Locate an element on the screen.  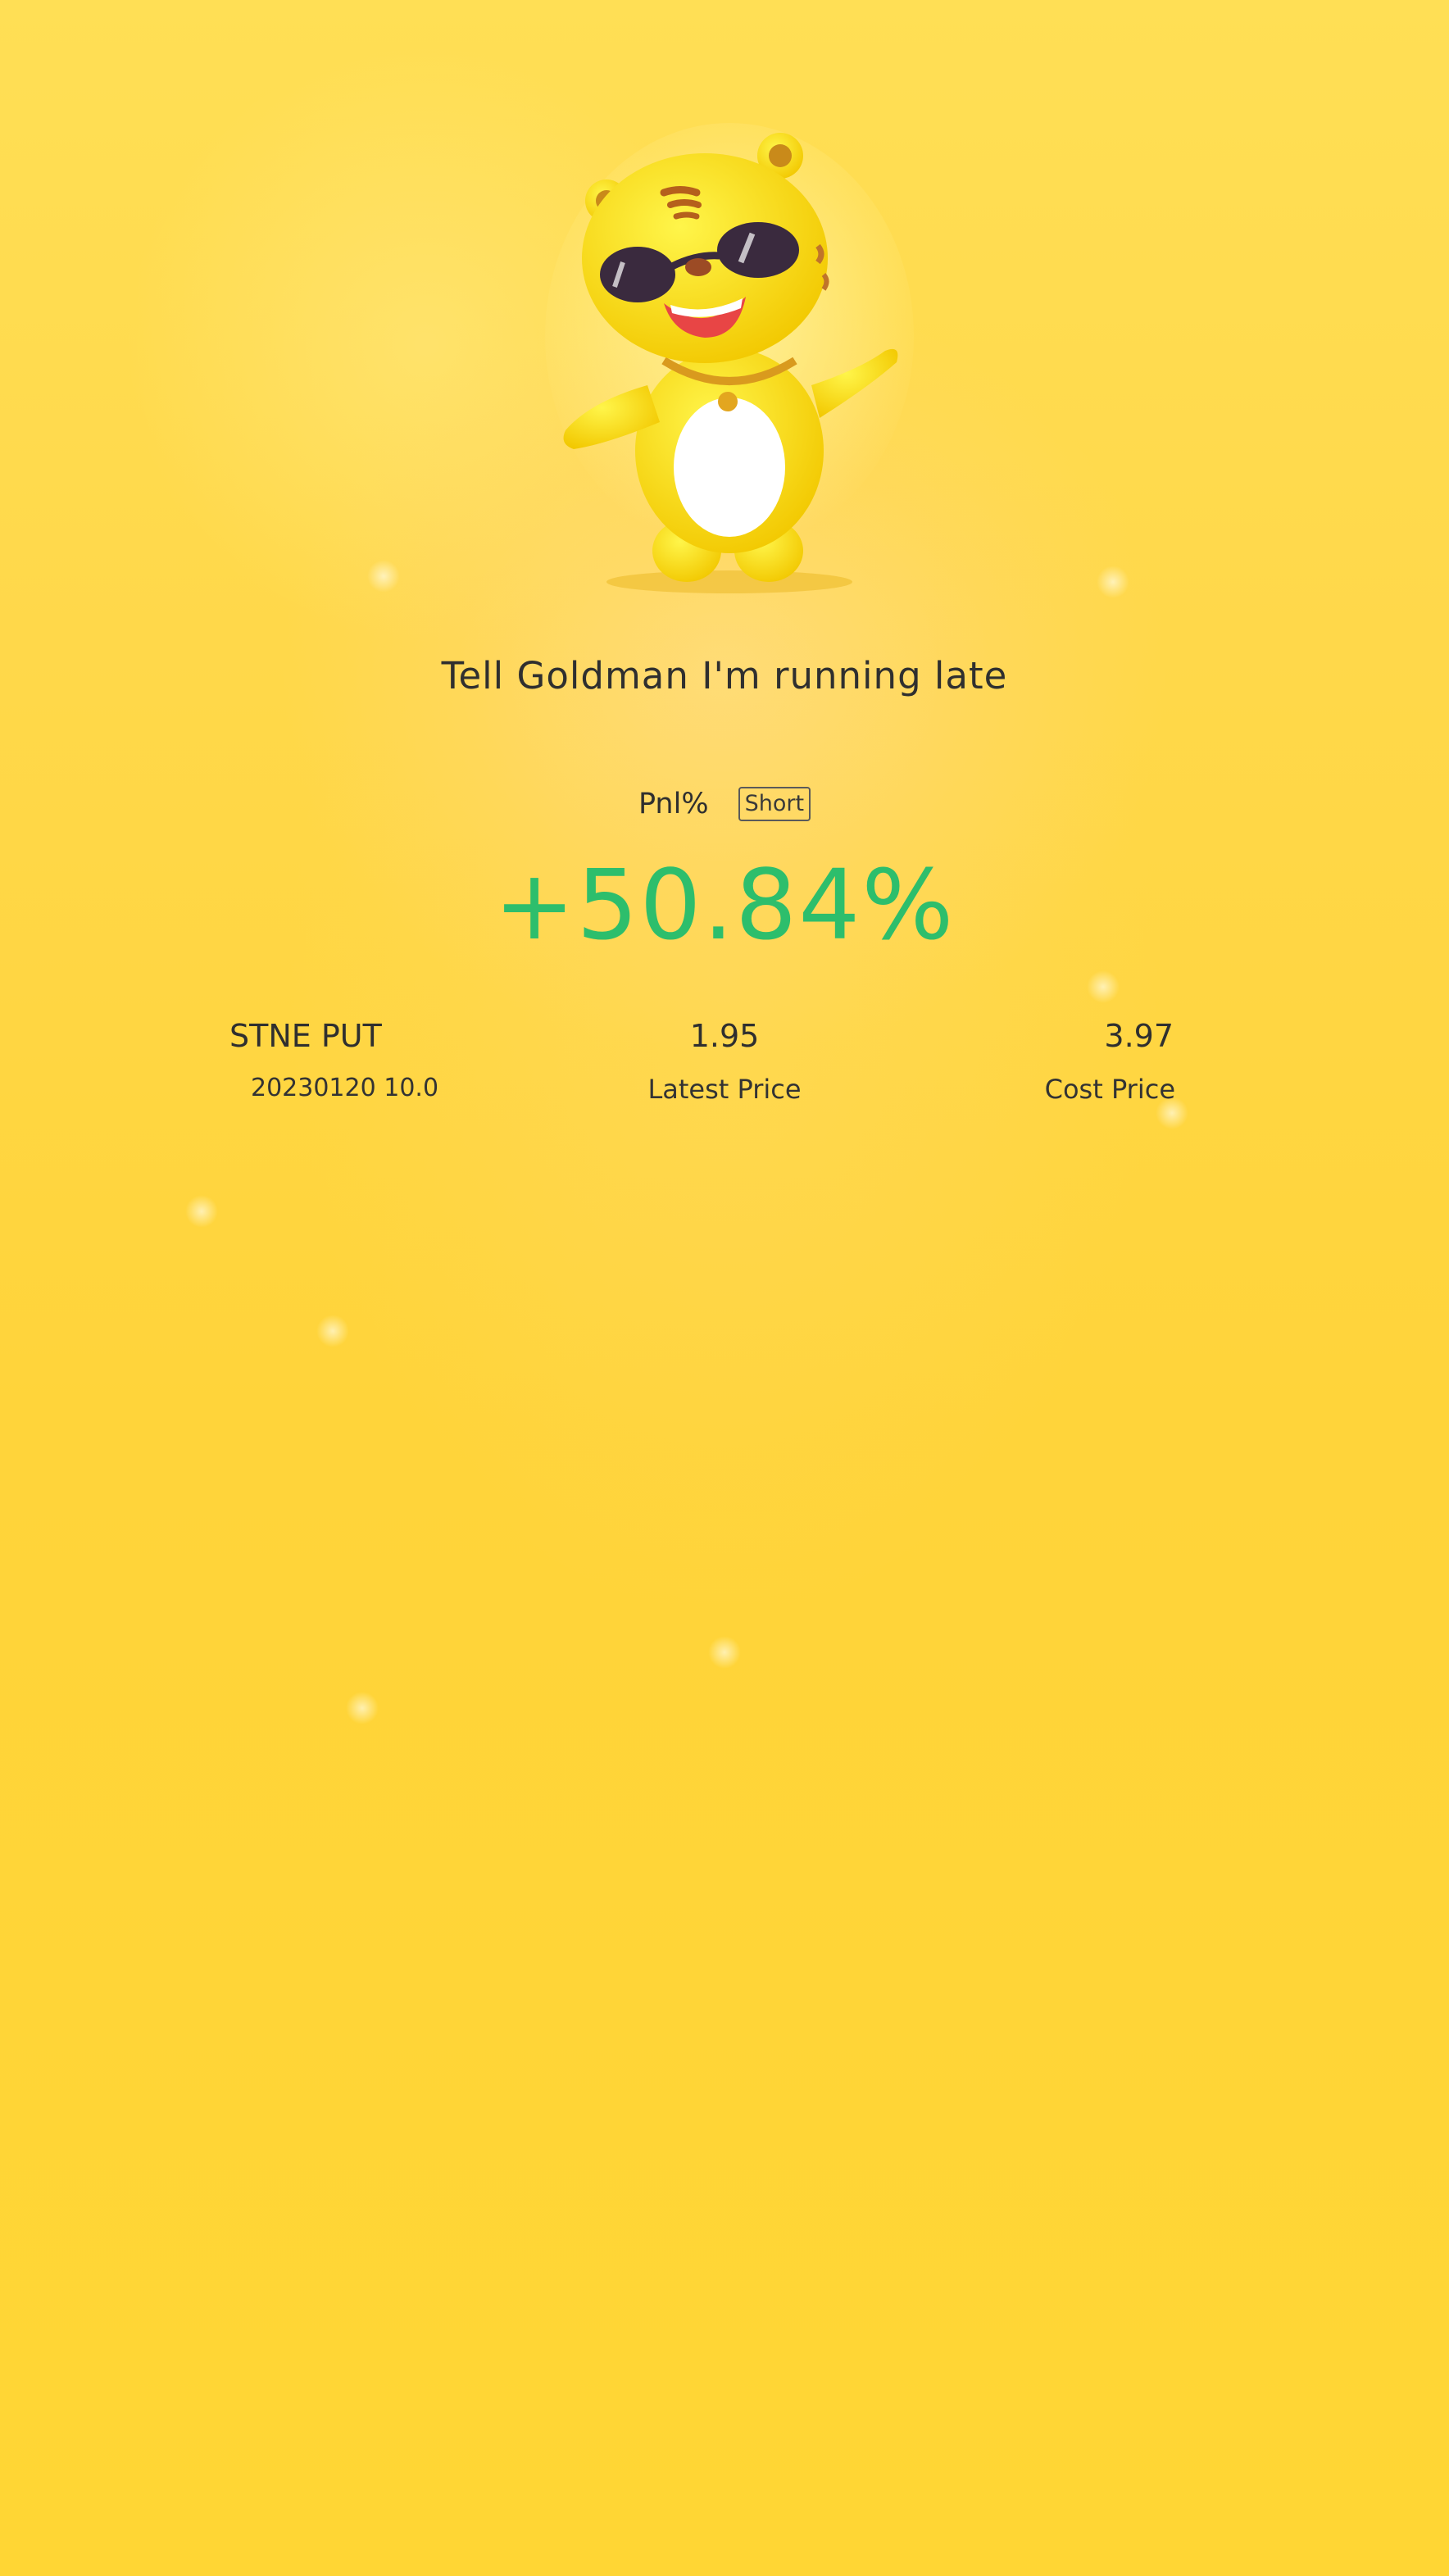
direction-badge: Short is located at coordinates (774, 804).